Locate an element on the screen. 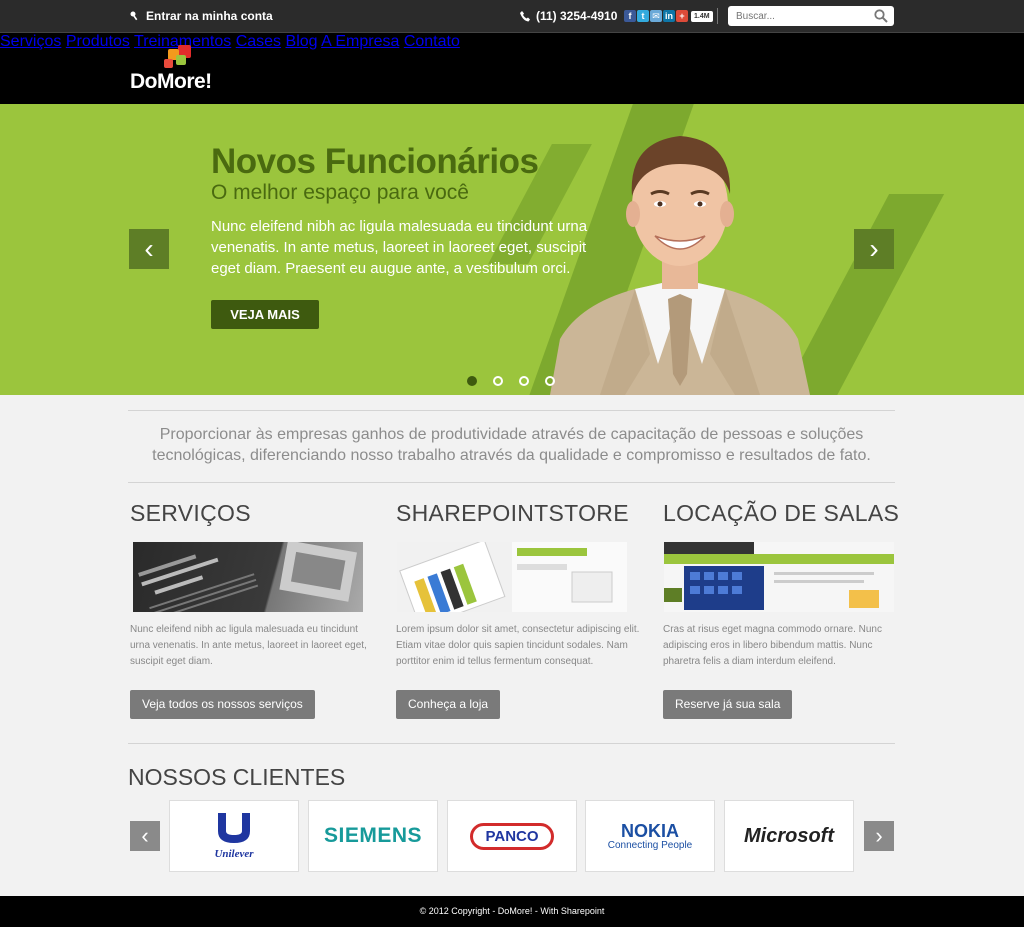 This screenshot has height=927, width=1024. google-plus-icon: + is located at coordinates (682, 16).